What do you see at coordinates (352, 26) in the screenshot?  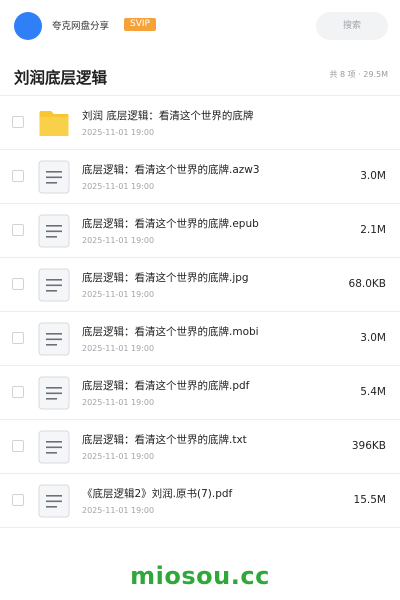 I see `search-input` at bounding box center [352, 26].